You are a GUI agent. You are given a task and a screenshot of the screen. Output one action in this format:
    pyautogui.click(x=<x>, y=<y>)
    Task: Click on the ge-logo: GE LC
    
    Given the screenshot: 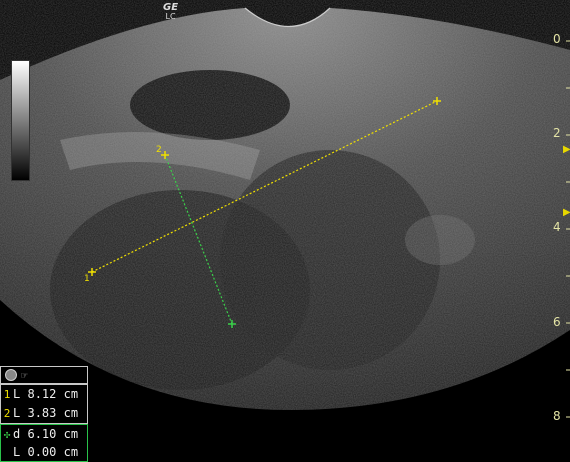 What is the action you would take?
    pyautogui.click(x=170, y=12)
    